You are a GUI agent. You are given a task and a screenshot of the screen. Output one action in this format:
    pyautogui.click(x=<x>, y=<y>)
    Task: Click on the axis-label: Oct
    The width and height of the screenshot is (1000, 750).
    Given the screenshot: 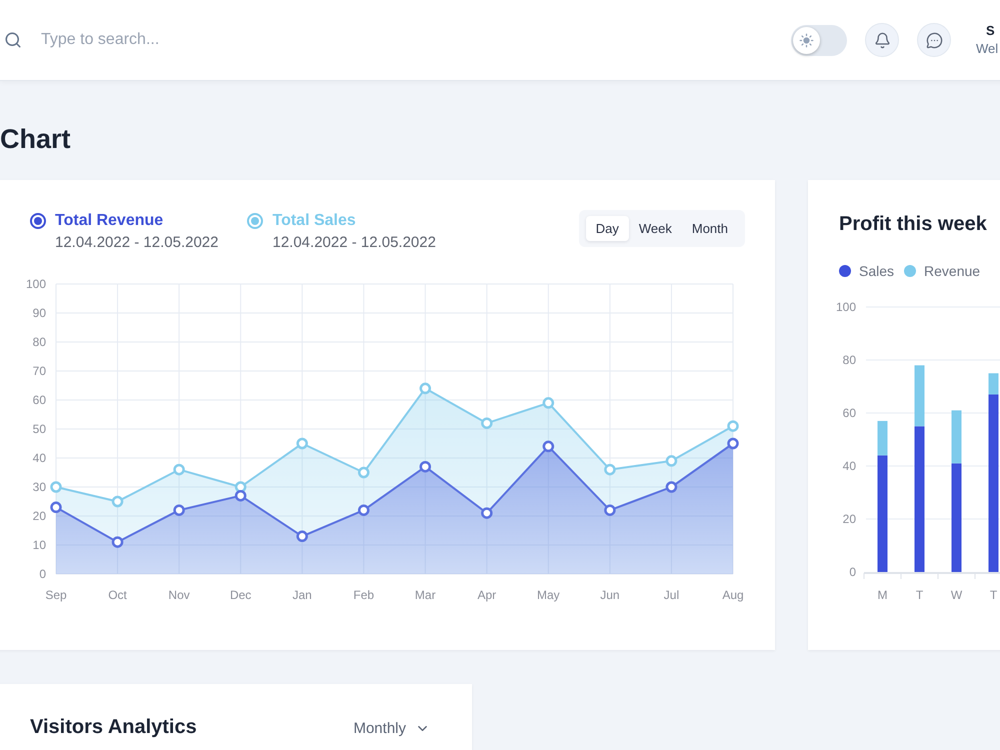 What is the action you would take?
    pyautogui.click(x=117, y=595)
    